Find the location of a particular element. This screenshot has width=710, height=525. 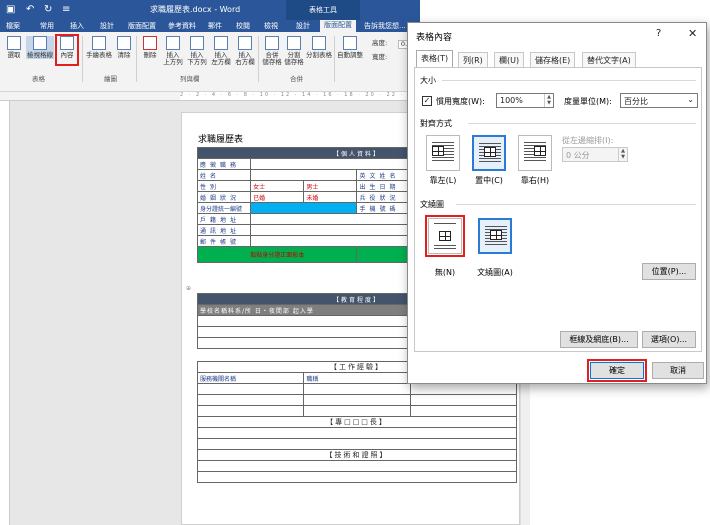

group-draw-label: 繪圖 is located at coordinates (110, 79).